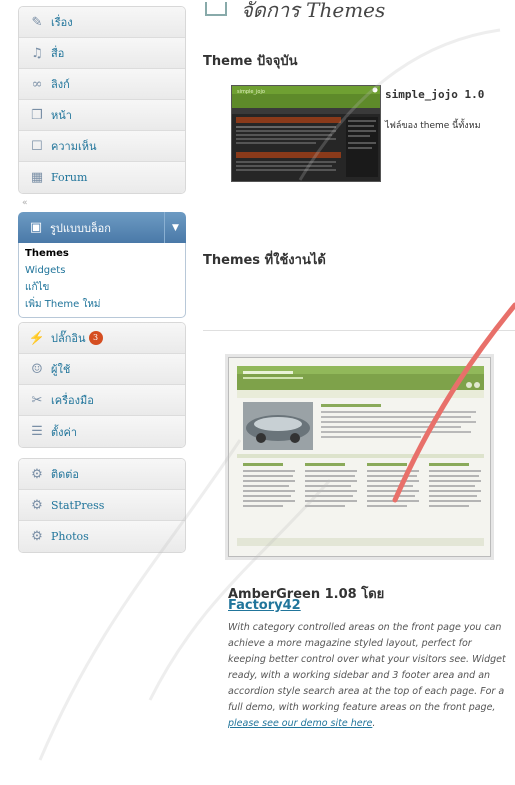 The width and height of the screenshot is (515, 785). I want to click on menu-plugins: ⚡ ปลั๊กอิน 3, so click(102, 338).